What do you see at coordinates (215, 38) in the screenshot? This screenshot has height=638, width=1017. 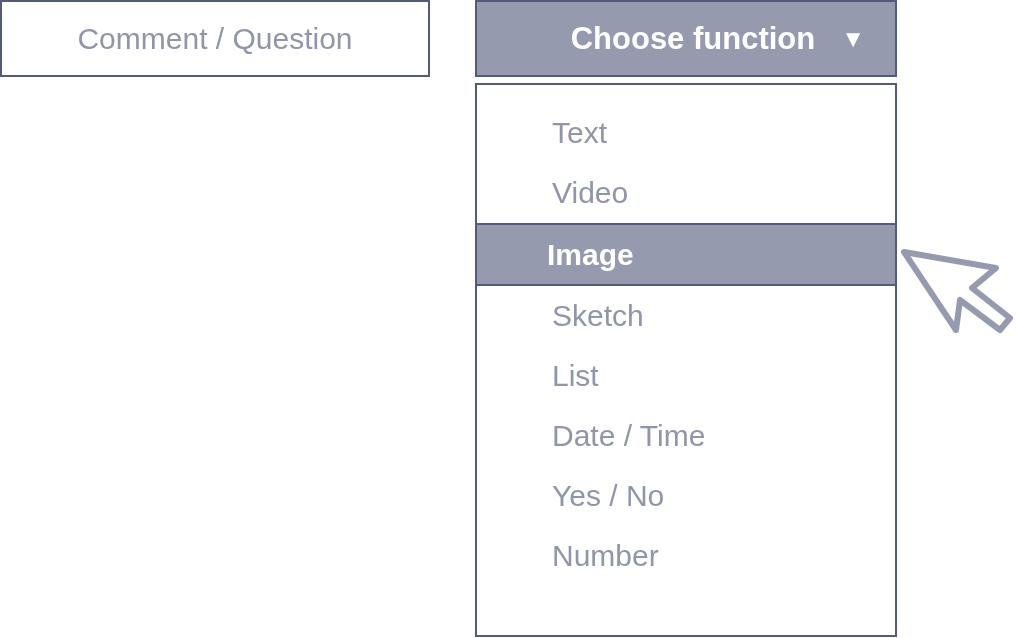 I see `comment-field: Comment / Question` at bounding box center [215, 38].